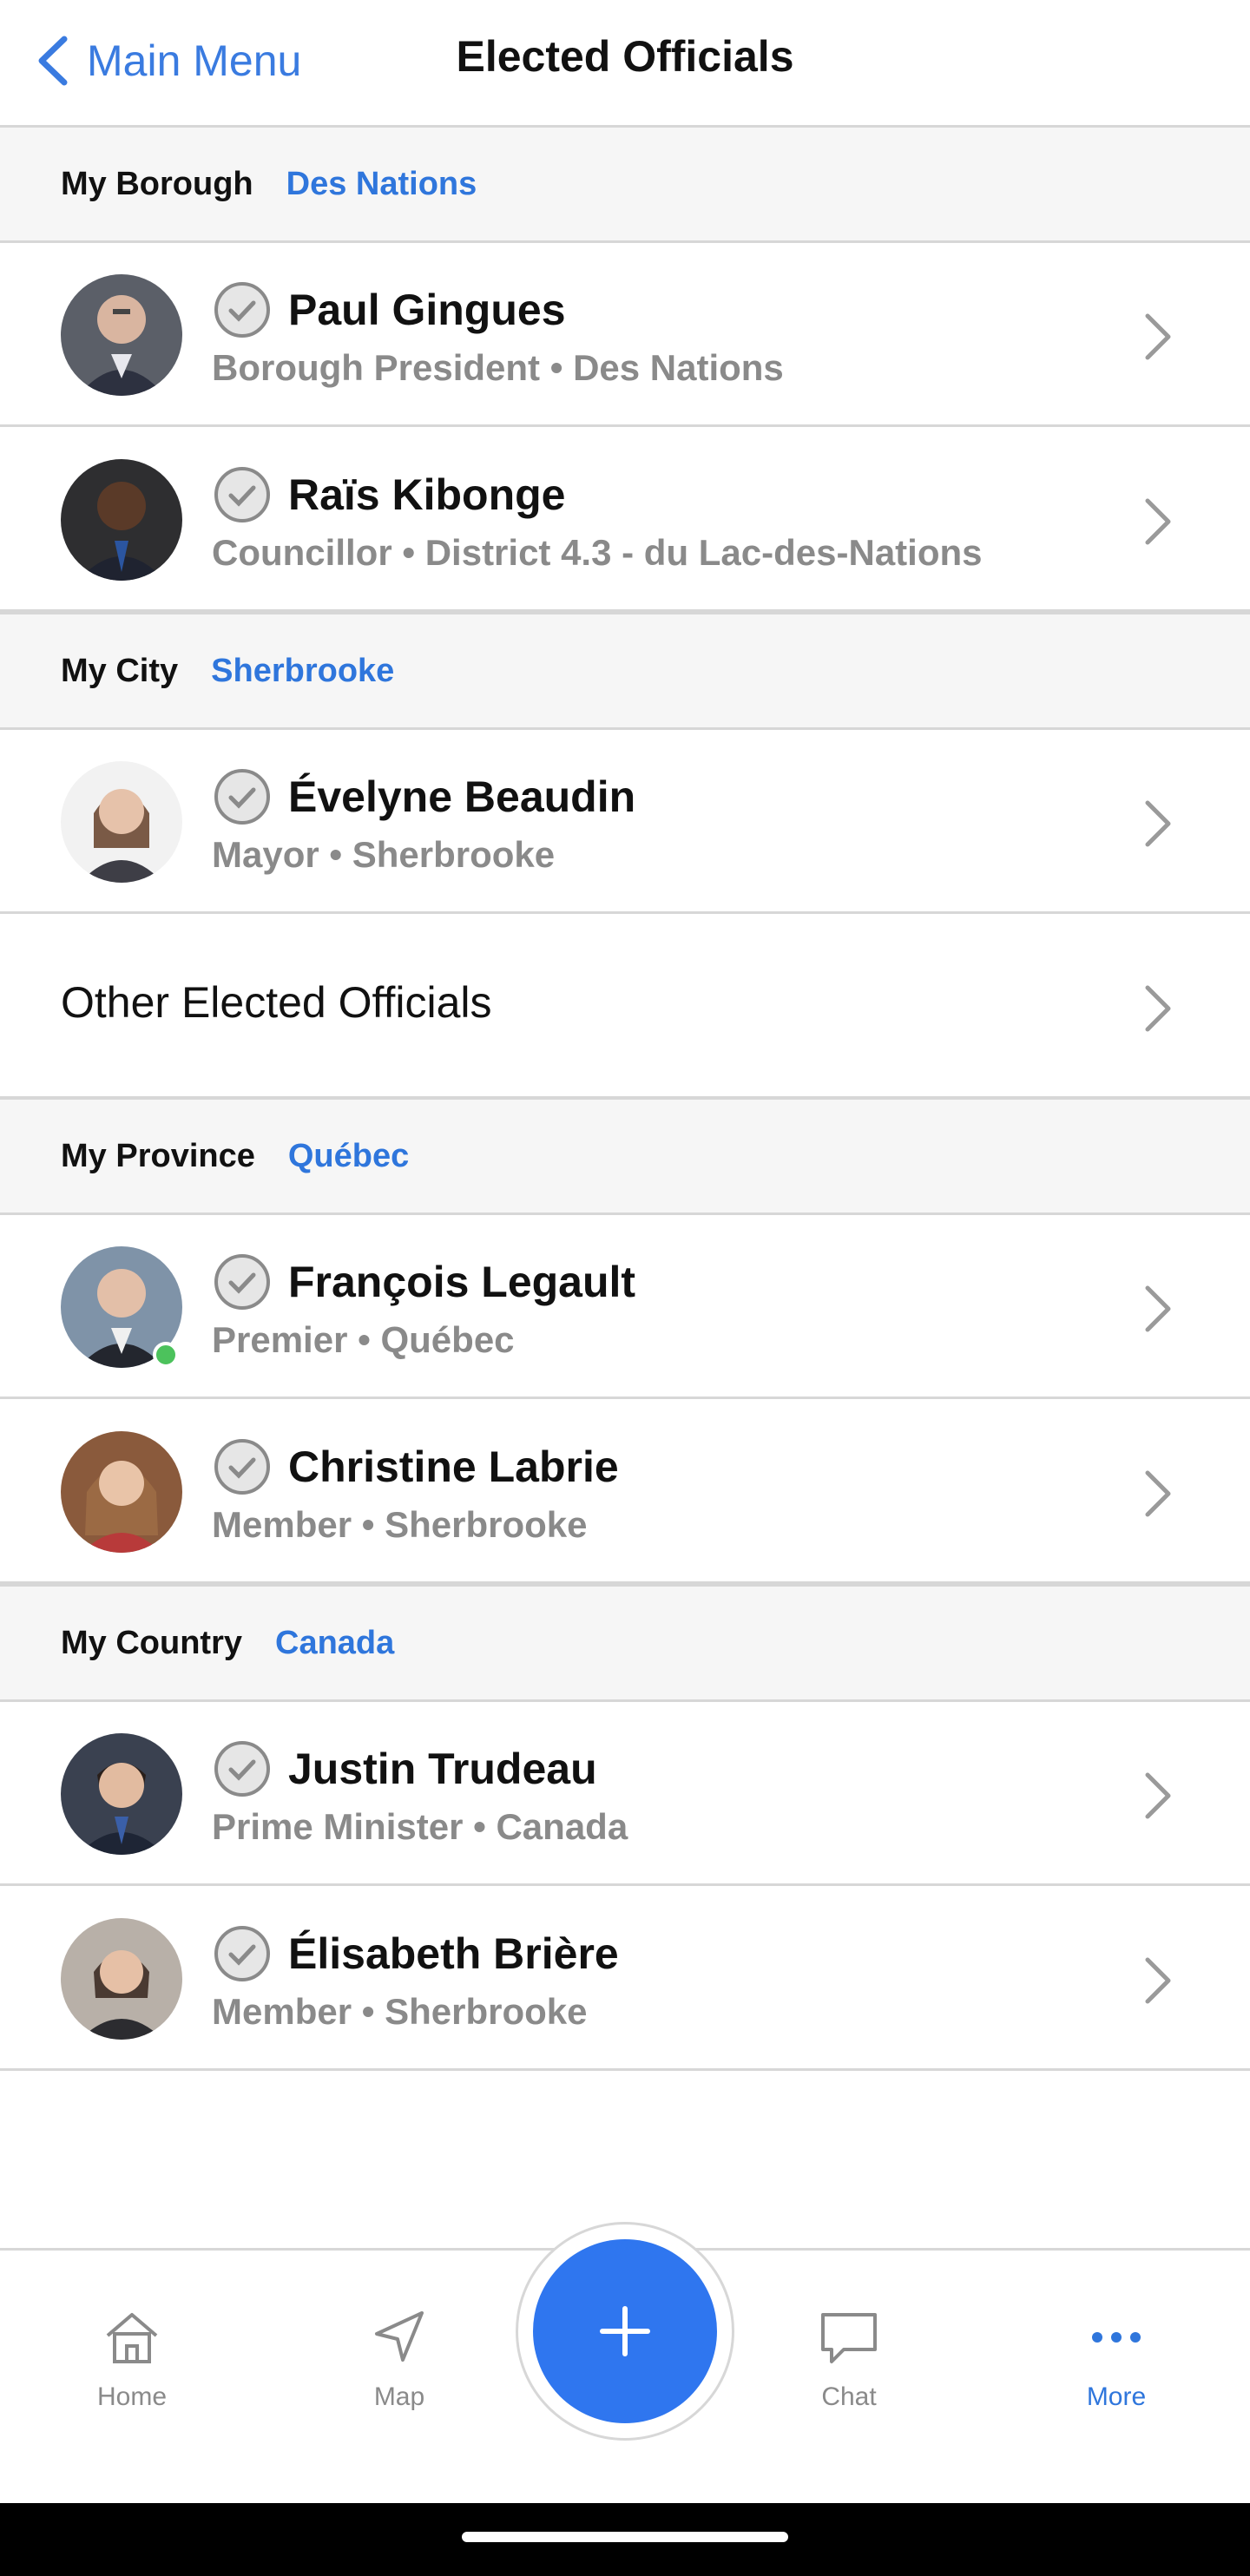 The image size is (1250, 2576). I want to click on tab-chat: Chat, so click(849, 2368).